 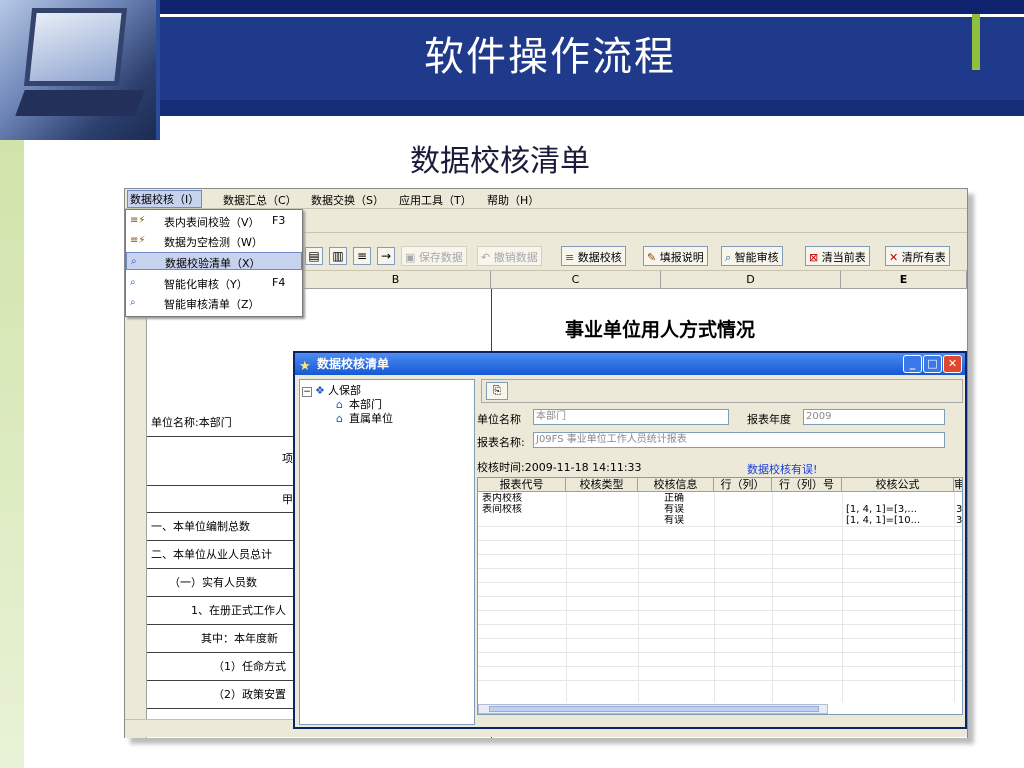 What do you see at coordinates (917, 256) in the screenshot?
I see `clear-all-button: ✕ 清所有表` at bounding box center [917, 256].